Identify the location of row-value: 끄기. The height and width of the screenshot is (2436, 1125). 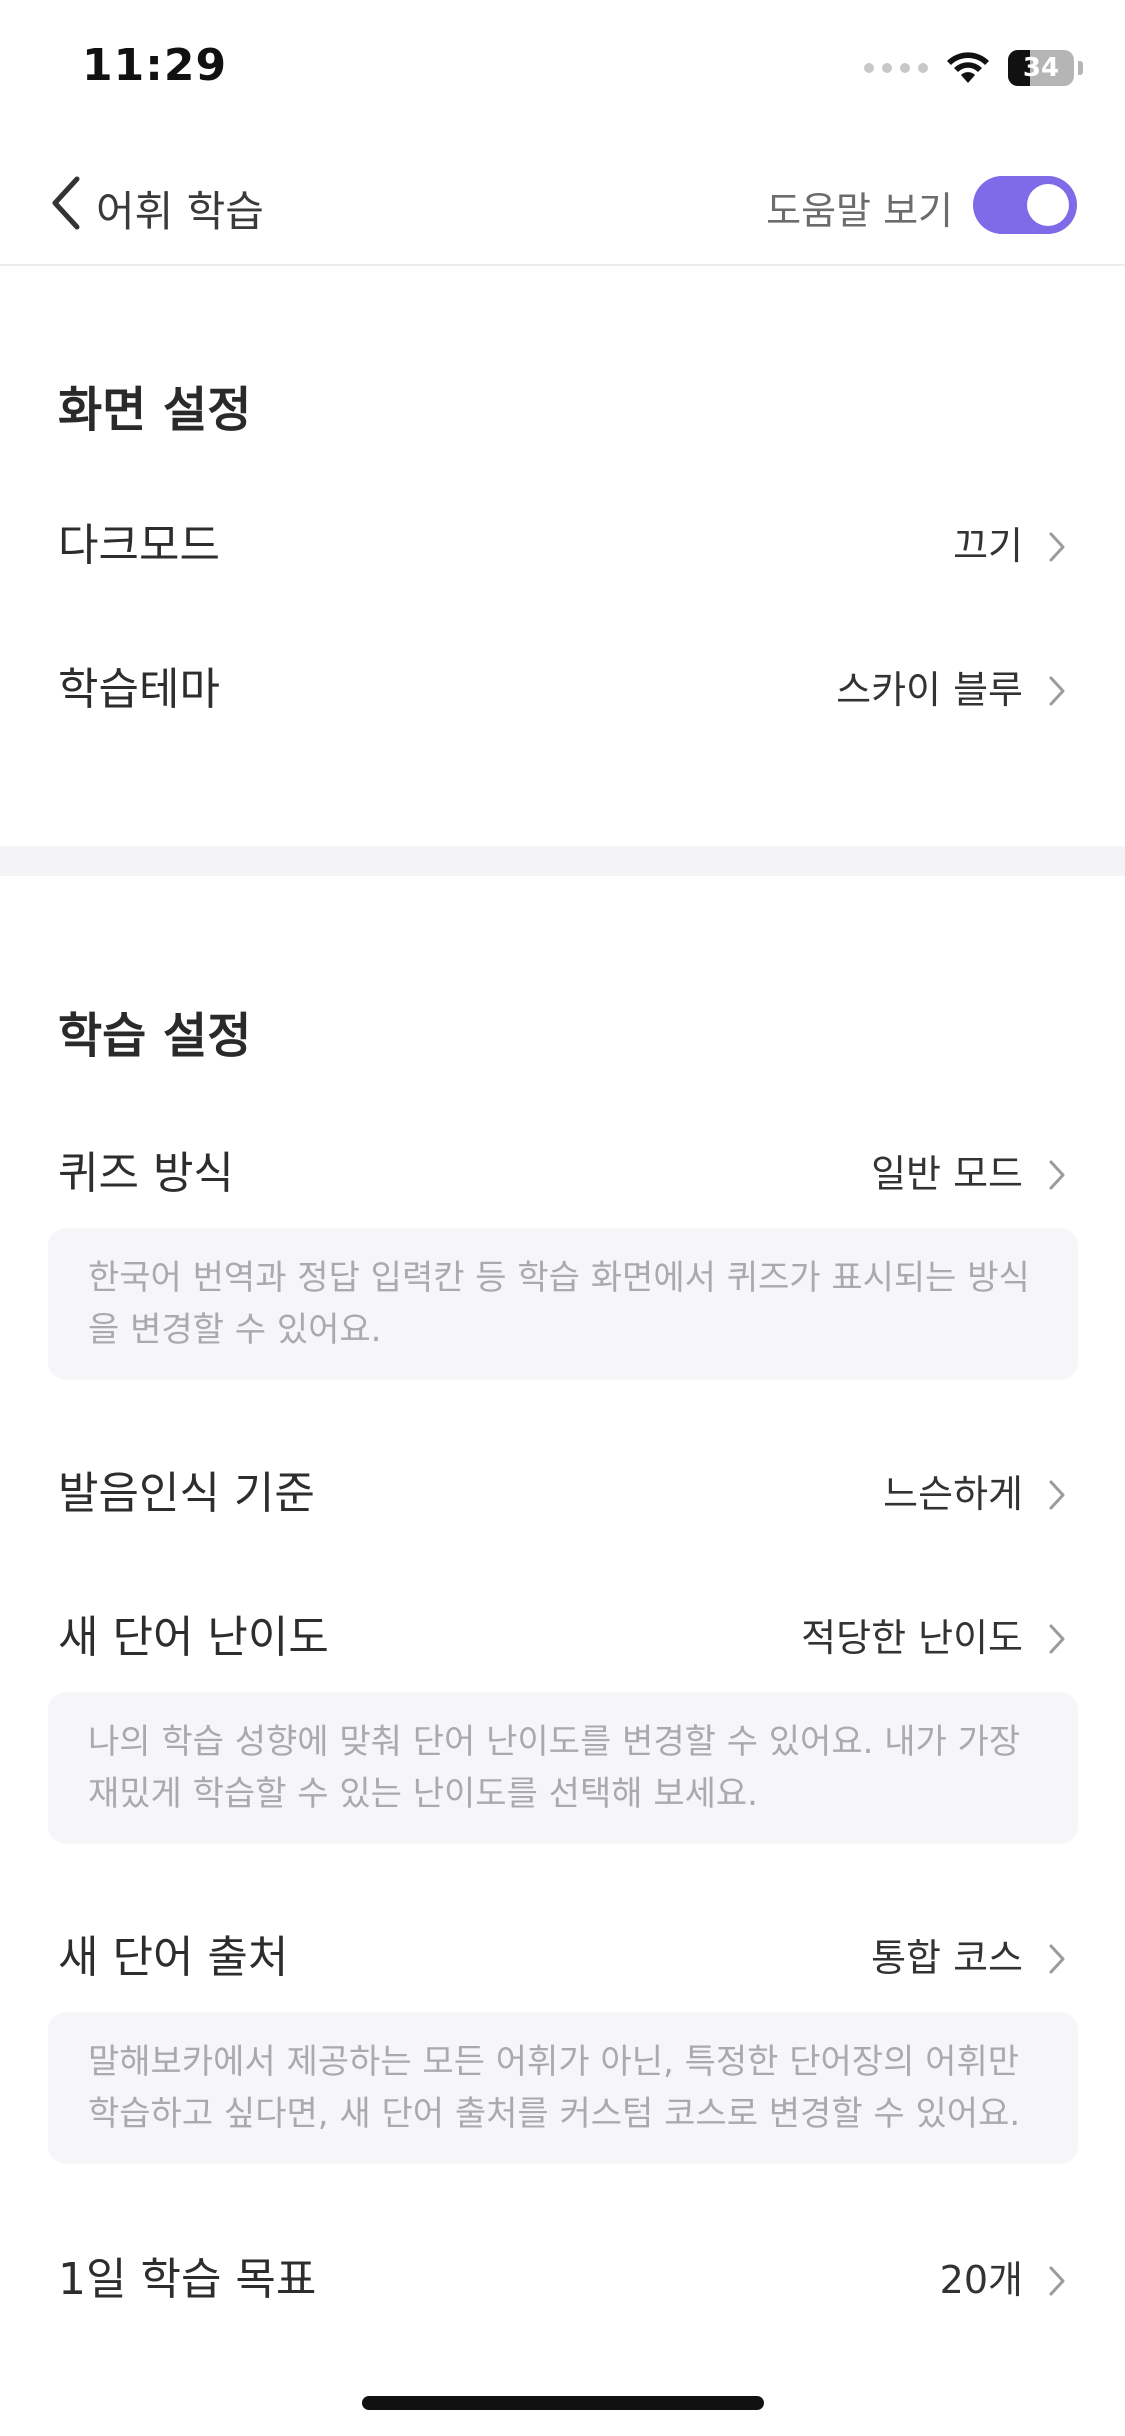
(988, 546).